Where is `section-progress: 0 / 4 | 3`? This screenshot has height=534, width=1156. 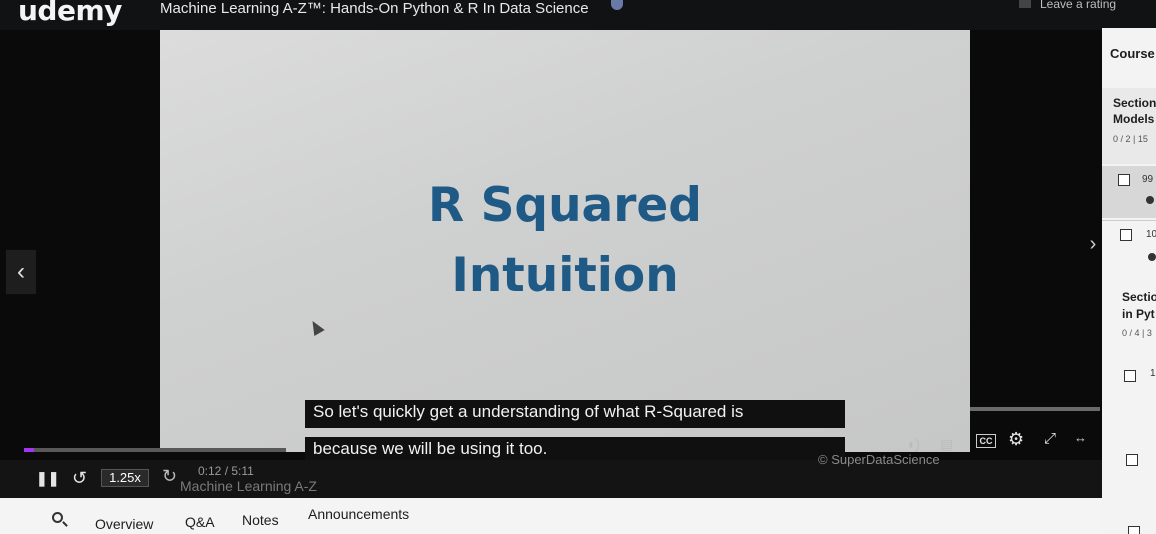
section-progress: 0 / 4 | 3 is located at coordinates (1137, 333).